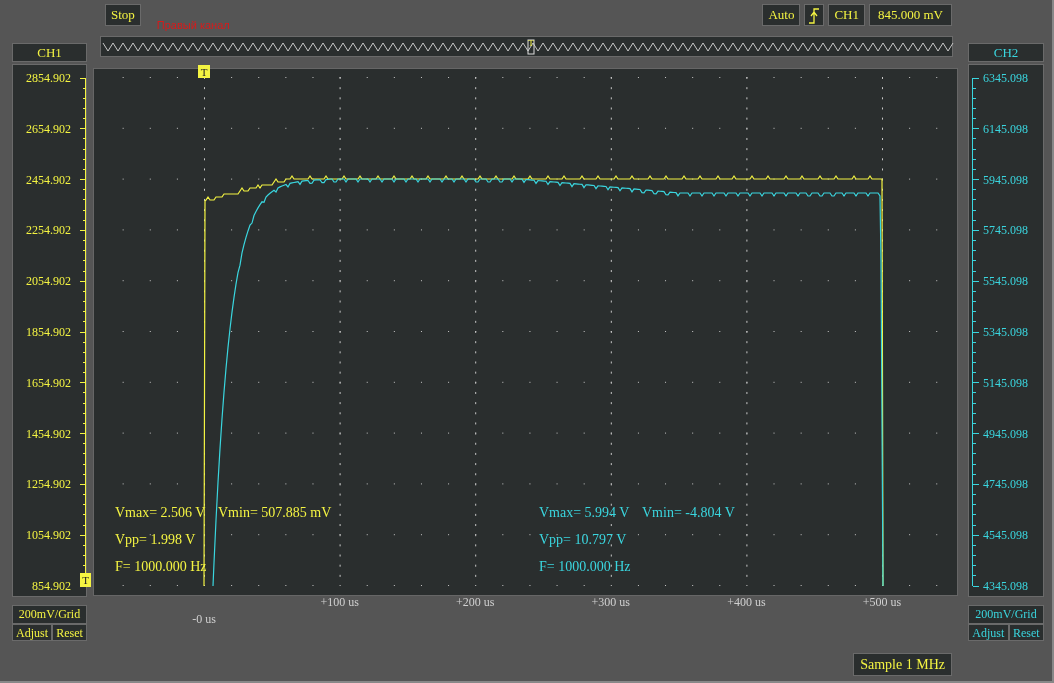  I want to click on trigger-level-readout: 845.000 mV, so click(910, 15).